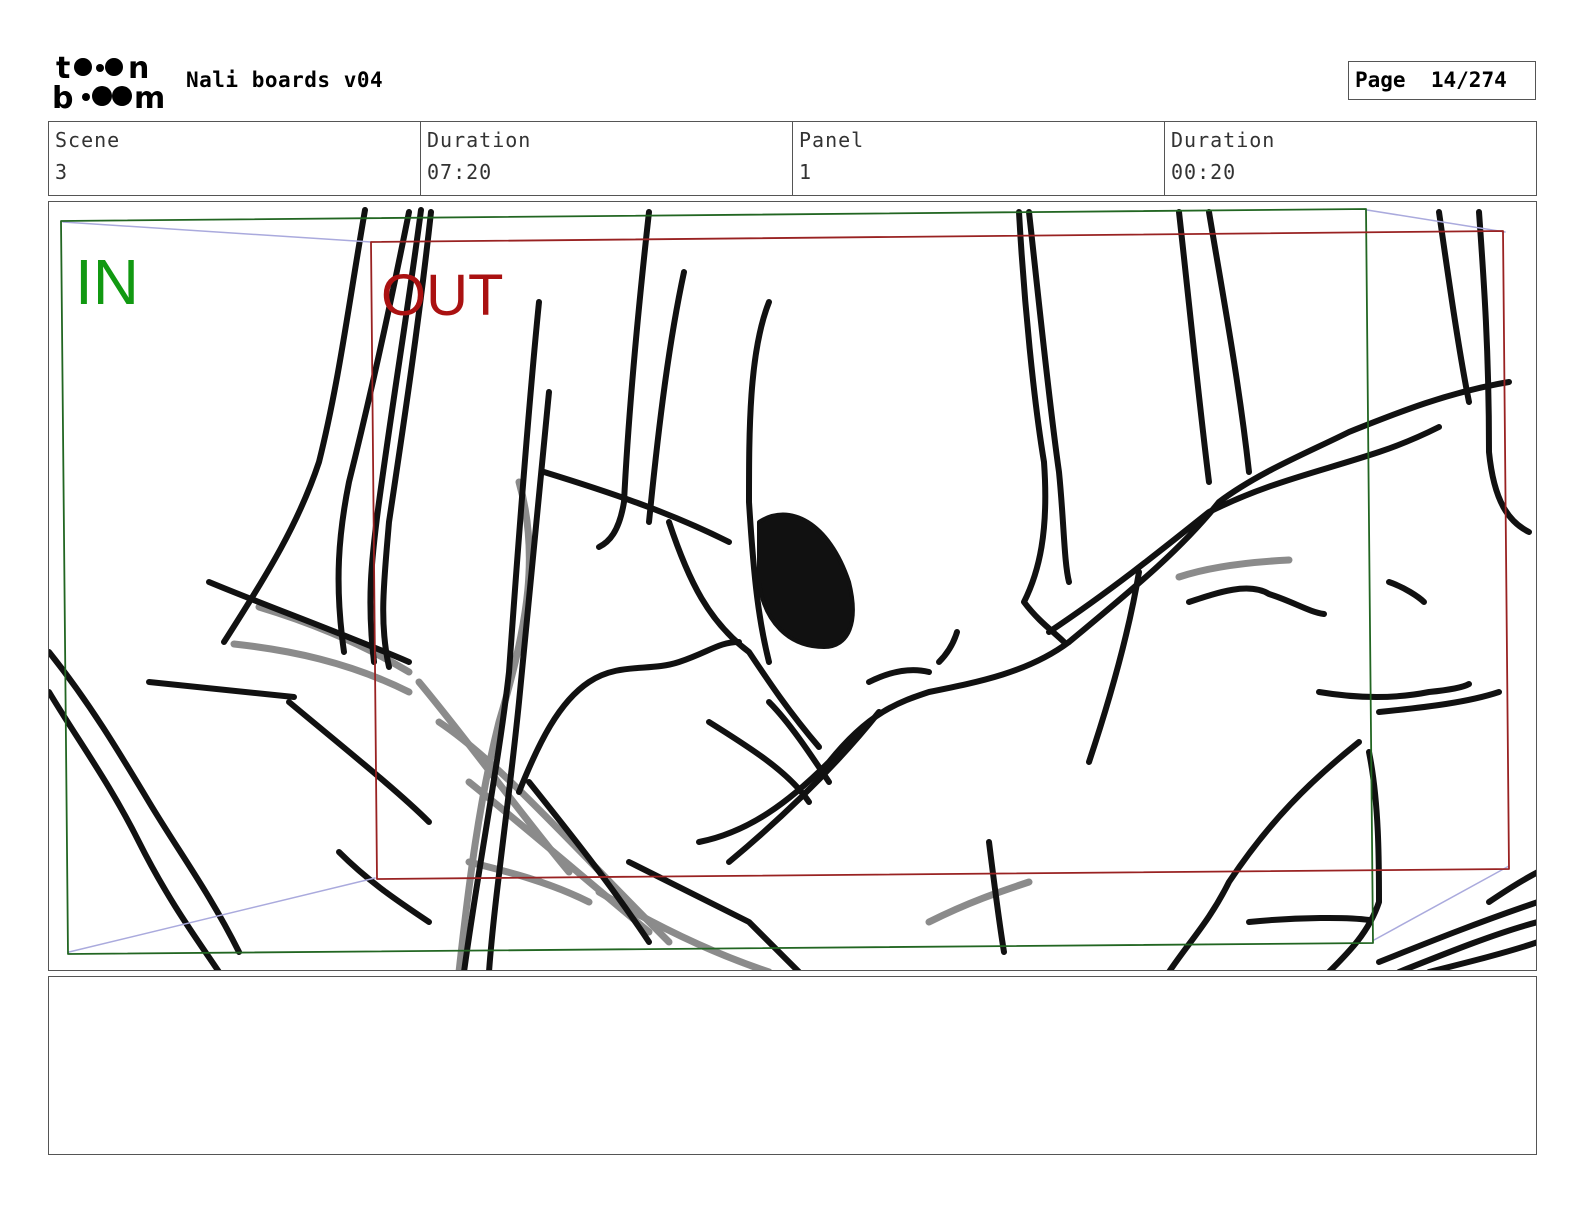 The height and width of the screenshot is (1224, 1584). I want to click on page-label: Page, so click(1380, 80).